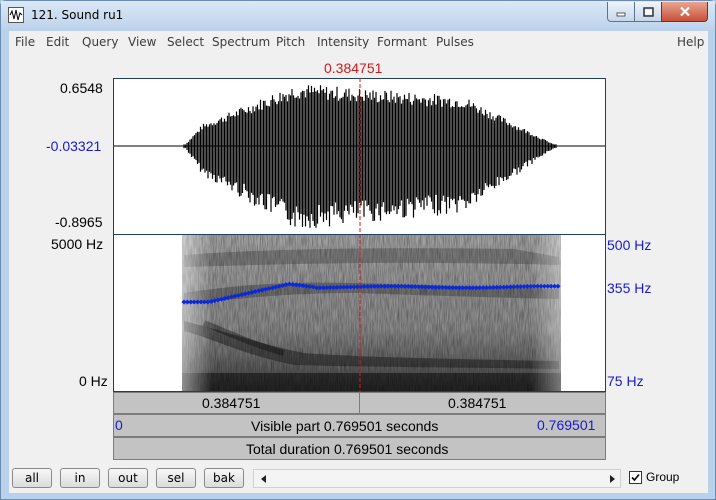 The width and height of the screenshot is (716, 500). I want to click on group-checkbox, so click(635, 477).